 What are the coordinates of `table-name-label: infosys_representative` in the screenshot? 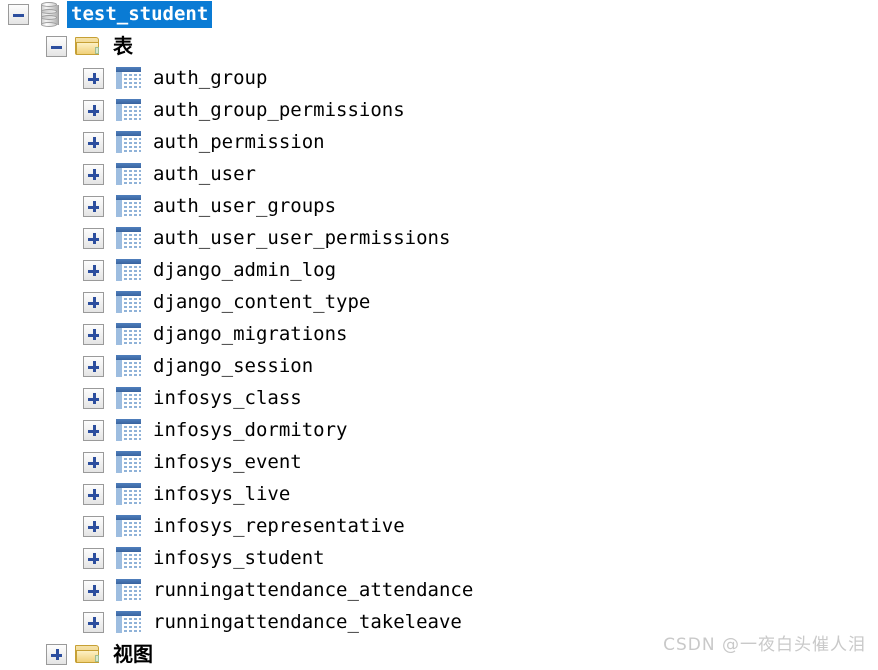 It's located at (279, 526).